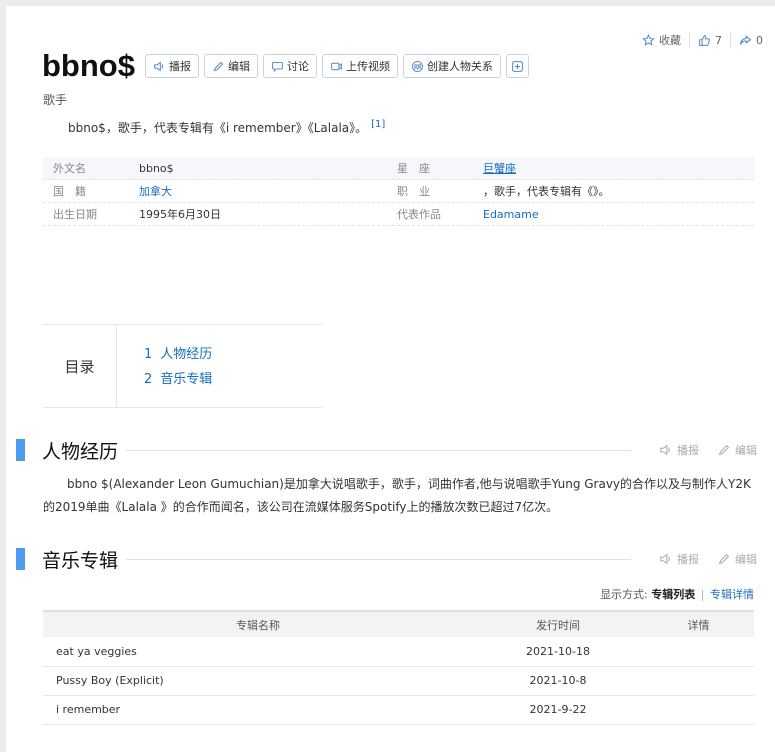 This screenshot has height=752, width=775. Describe the element at coordinates (218, 128) in the screenshot. I see `summary-text: bbno$，歌手，代表专辑有《i remember》《Lalala》。` at that location.